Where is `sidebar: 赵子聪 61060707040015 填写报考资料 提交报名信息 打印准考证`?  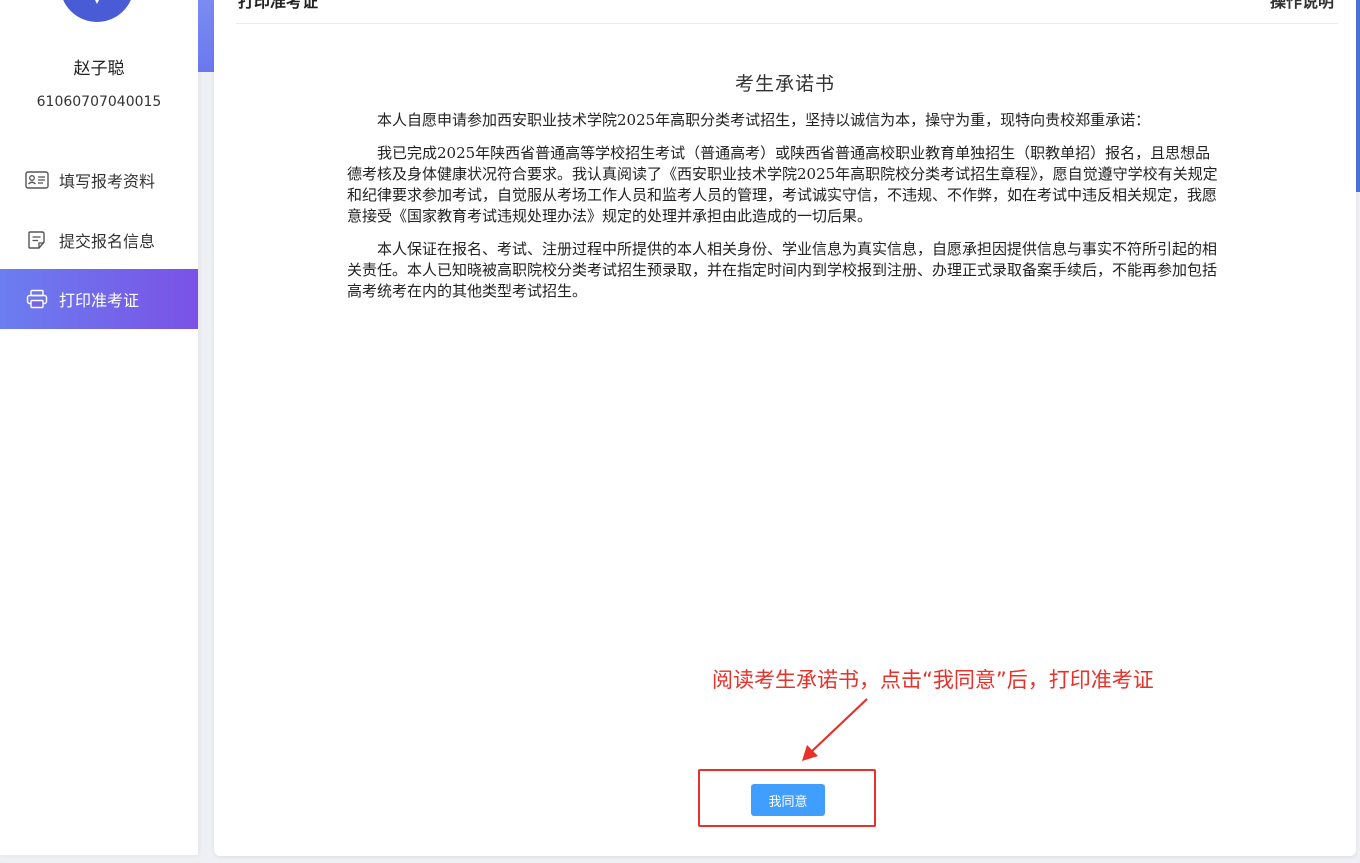
sidebar: 赵子聪 61060707040015 填写报考资料 提交报名信息 打印准考证 is located at coordinates (99, 427).